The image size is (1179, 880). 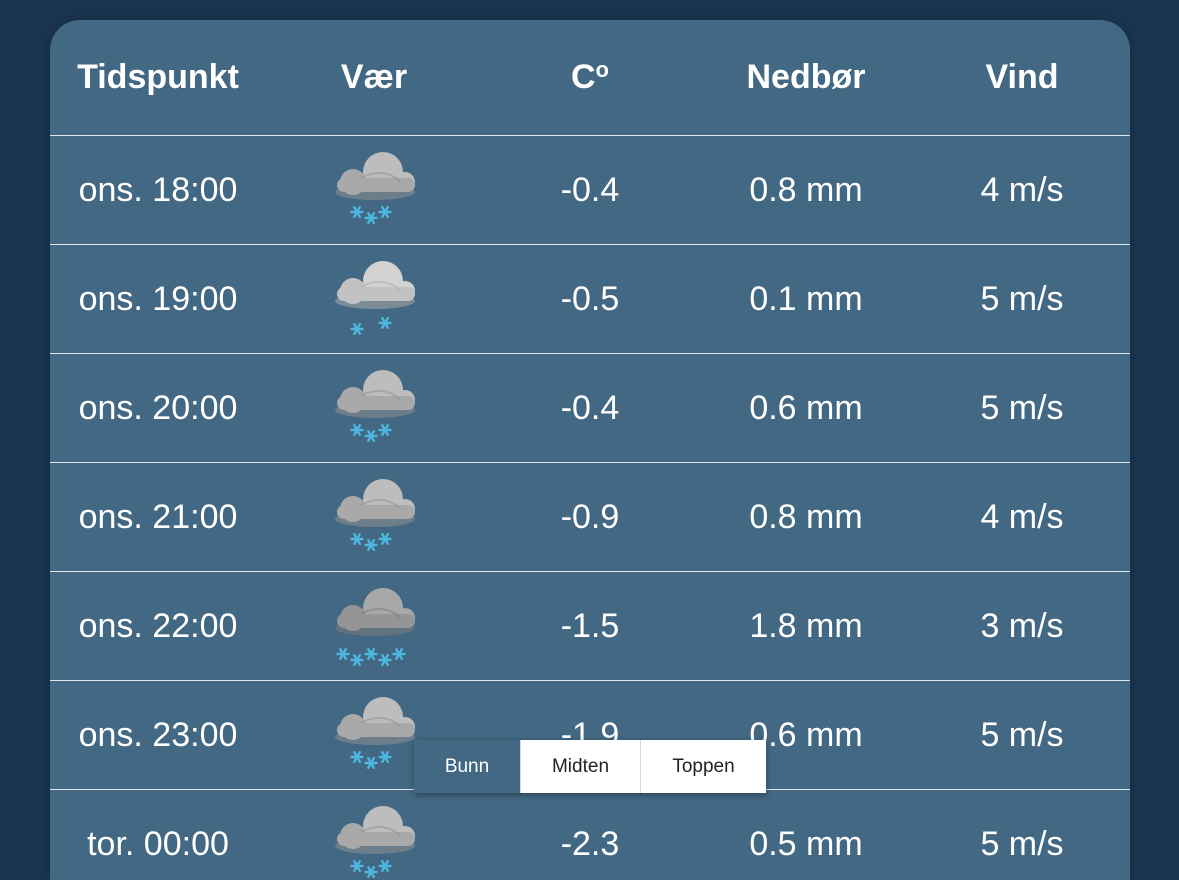 I want to click on row-precipitation: 0.1 mm, so click(x=806, y=298).